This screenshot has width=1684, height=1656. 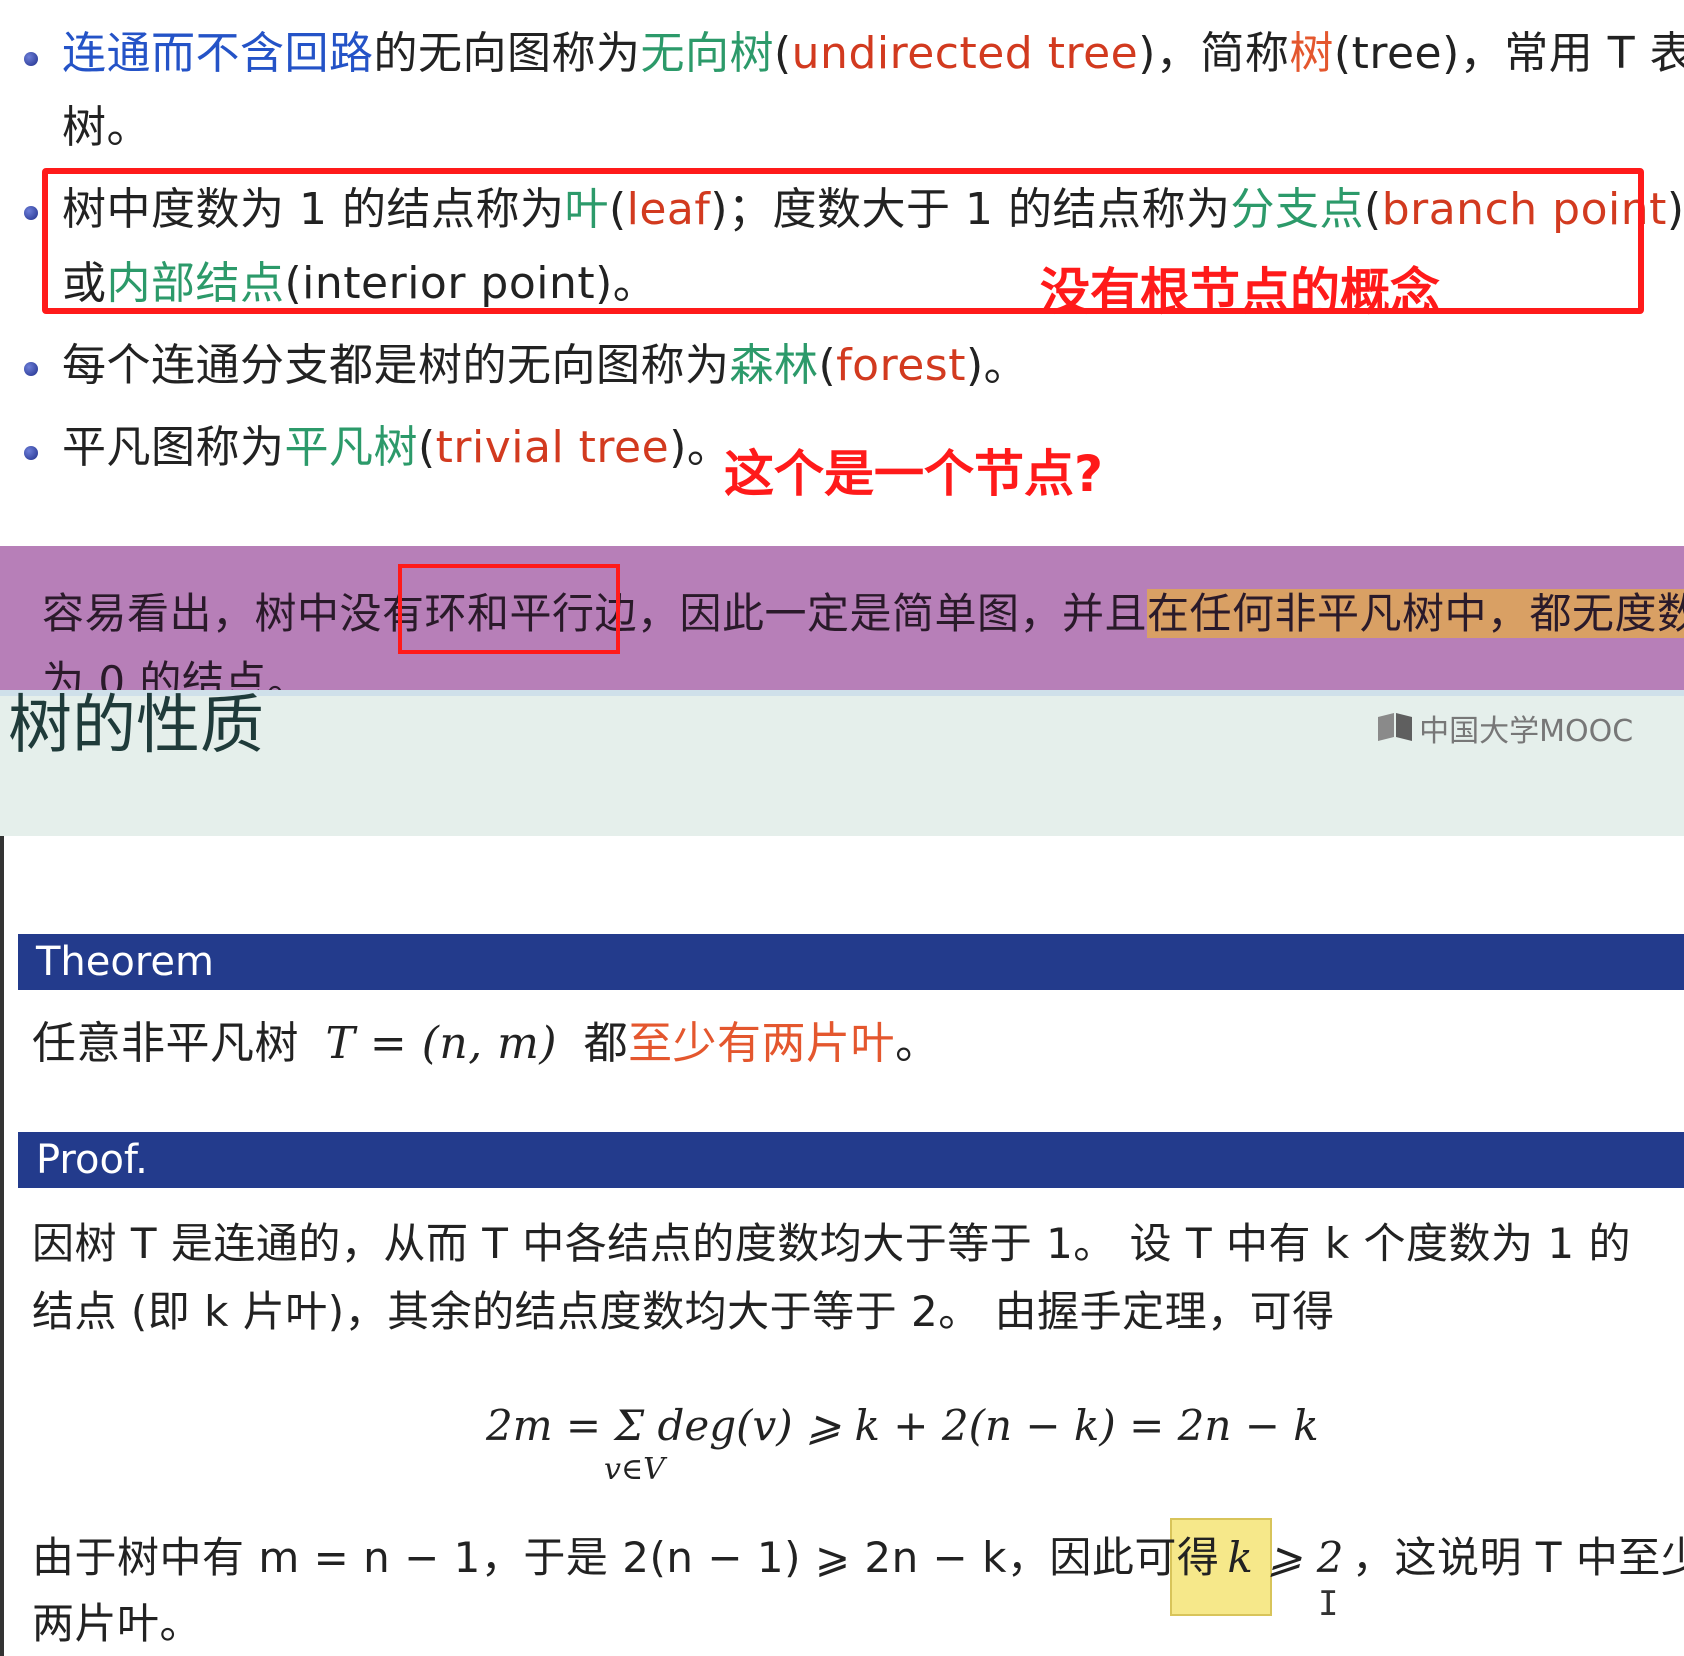 I want to click on proof-label: Proof., so click(x=92, y=1160).